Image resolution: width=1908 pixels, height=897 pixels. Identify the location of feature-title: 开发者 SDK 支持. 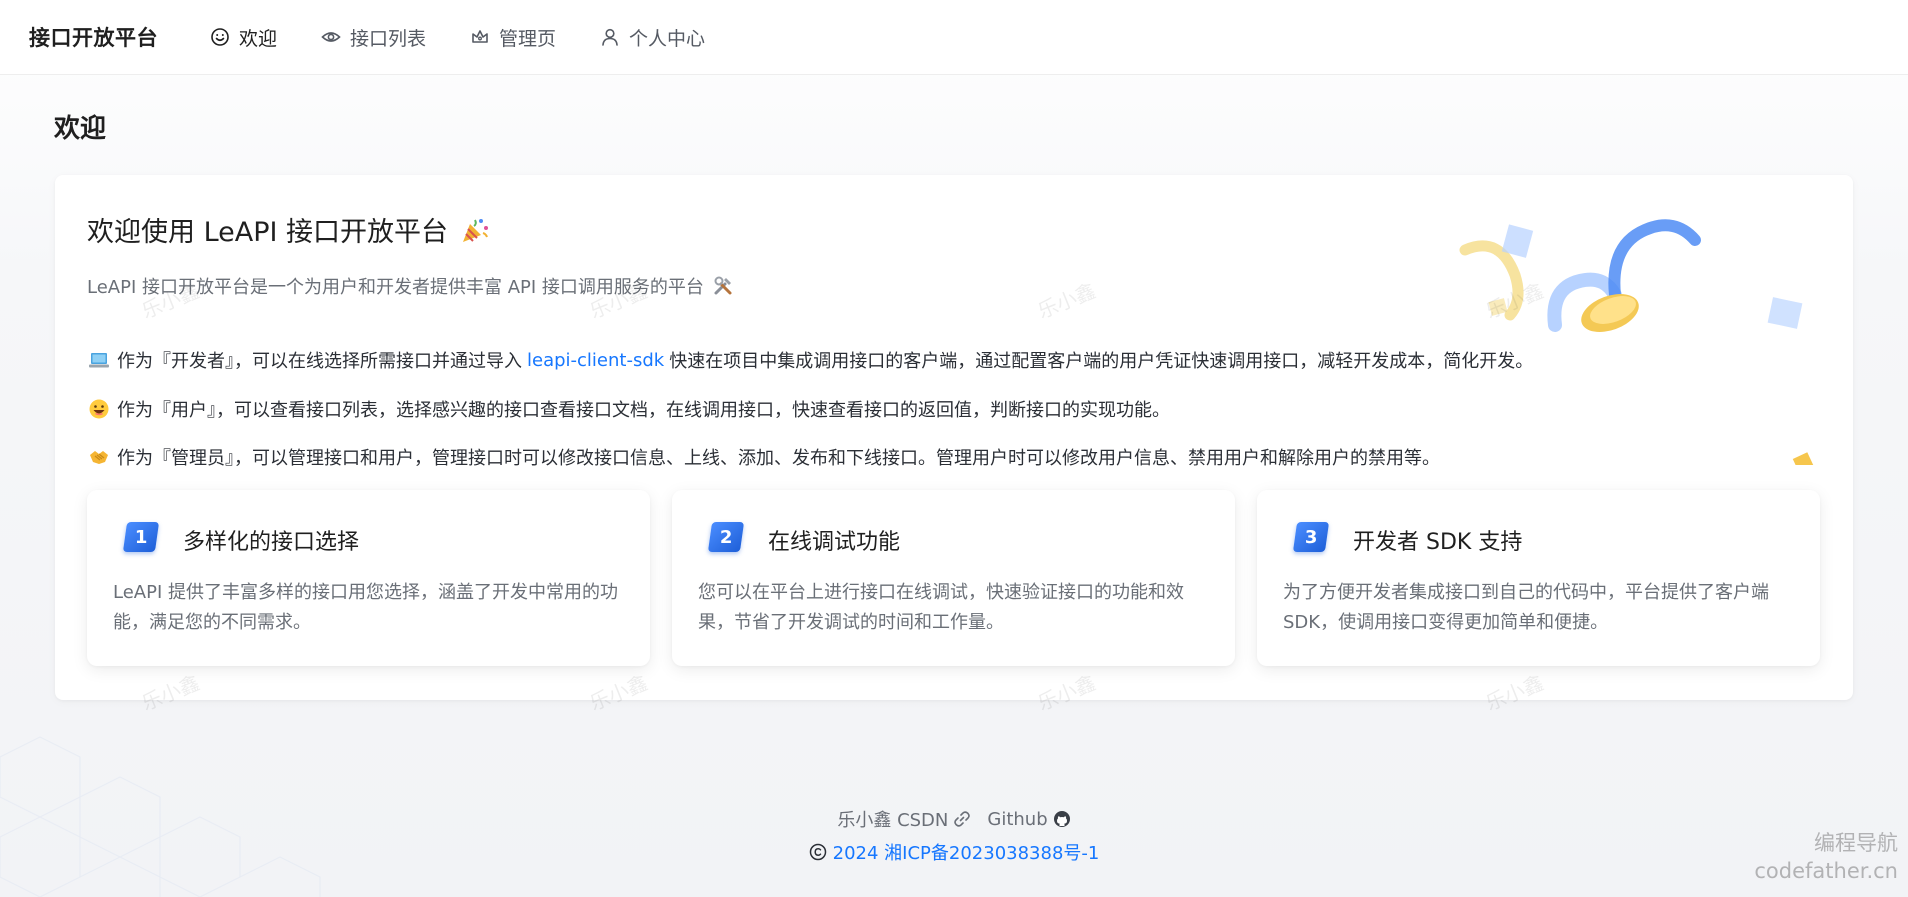
(1438, 542).